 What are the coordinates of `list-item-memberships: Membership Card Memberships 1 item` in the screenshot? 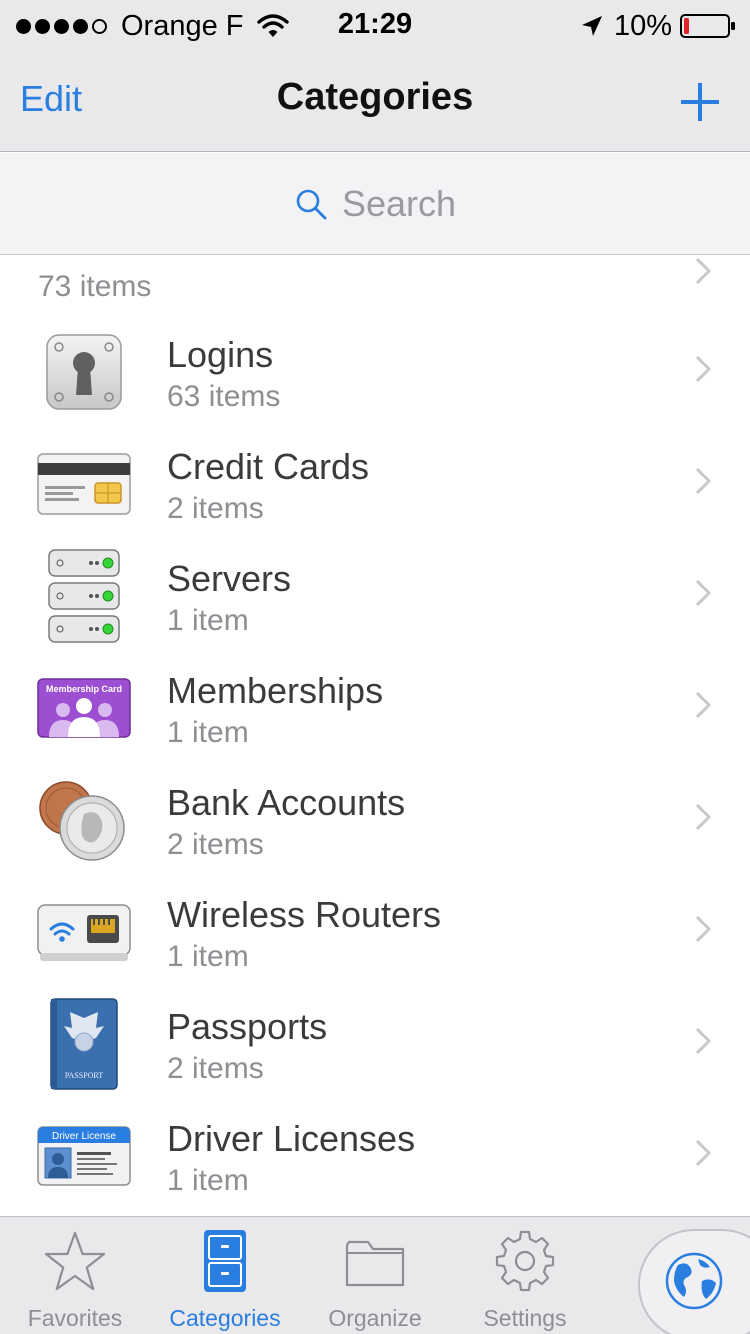 It's located at (375, 704).